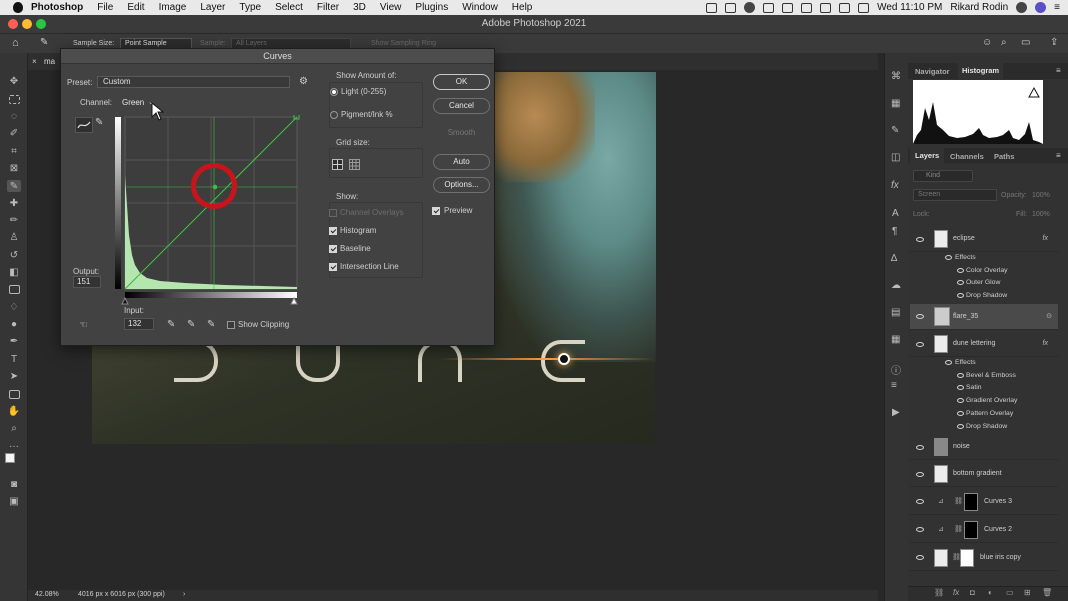 The height and width of the screenshot is (601, 1068). I want to click on preview-label: Preview, so click(458, 210).